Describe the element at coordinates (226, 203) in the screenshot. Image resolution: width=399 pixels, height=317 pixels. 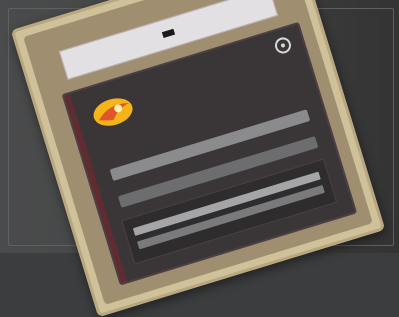
I see `bottom-panel-row` at that location.